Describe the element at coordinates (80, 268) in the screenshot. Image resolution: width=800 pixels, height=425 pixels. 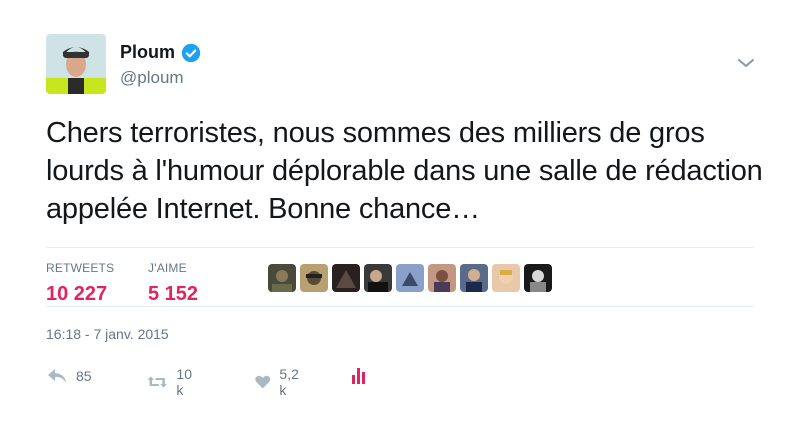
I see `retweets-label: RETWEETS` at that location.